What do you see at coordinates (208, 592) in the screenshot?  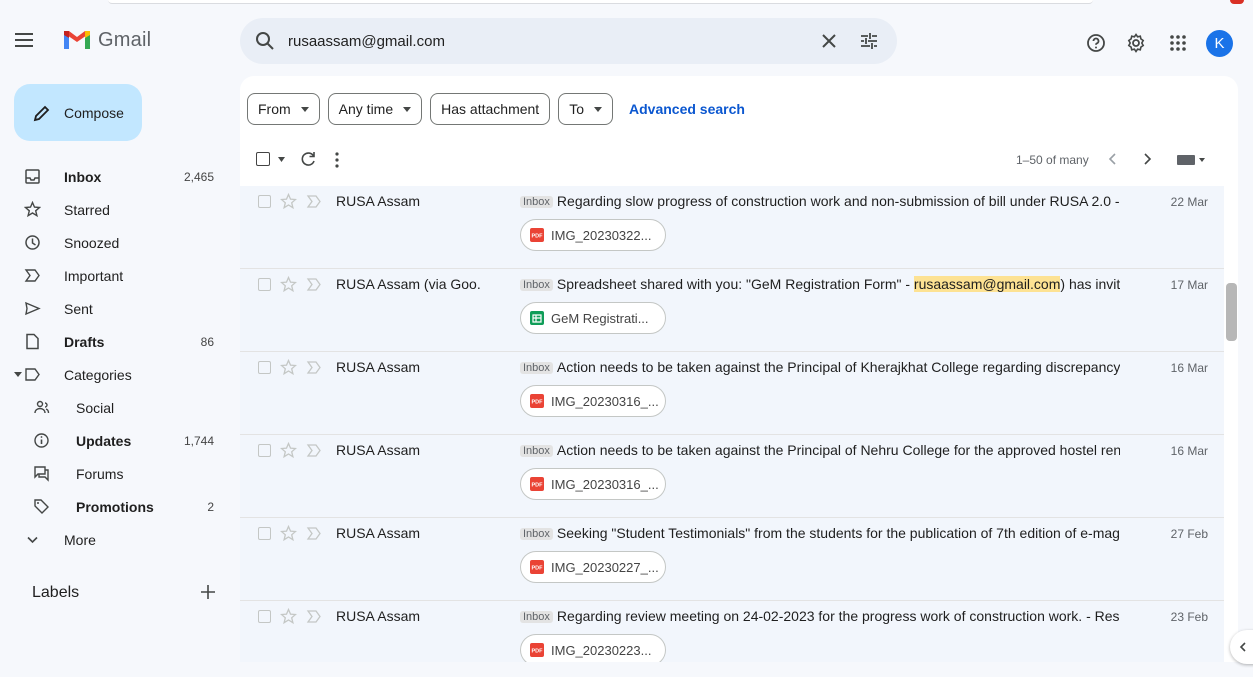 I see `add-label-icon` at bounding box center [208, 592].